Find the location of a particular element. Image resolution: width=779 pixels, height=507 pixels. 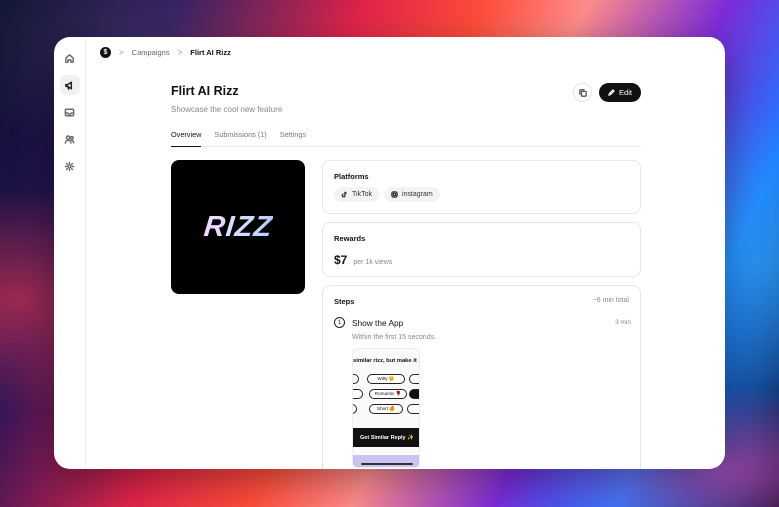

preview-pill: Witty 😏 is located at coordinates (386, 379).